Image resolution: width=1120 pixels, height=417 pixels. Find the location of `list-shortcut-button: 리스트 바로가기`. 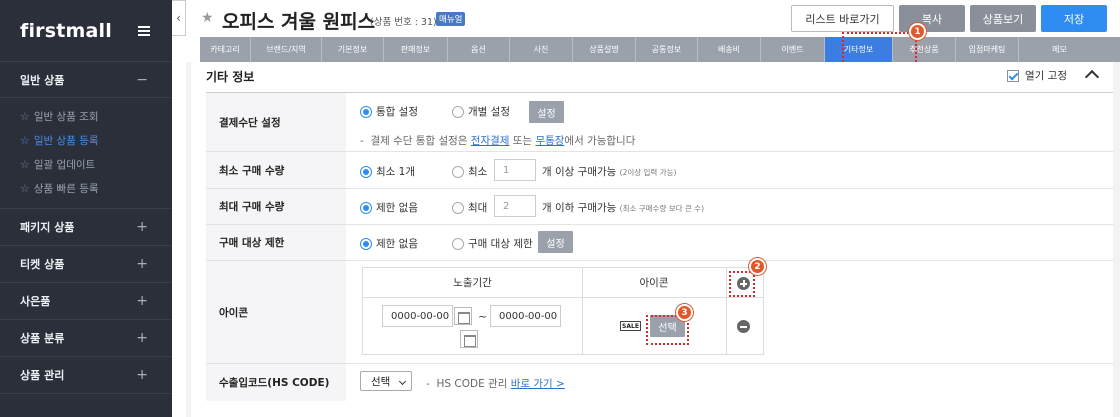

list-shortcut-button: 리스트 바로가기 is located at coordinates (842, 18).